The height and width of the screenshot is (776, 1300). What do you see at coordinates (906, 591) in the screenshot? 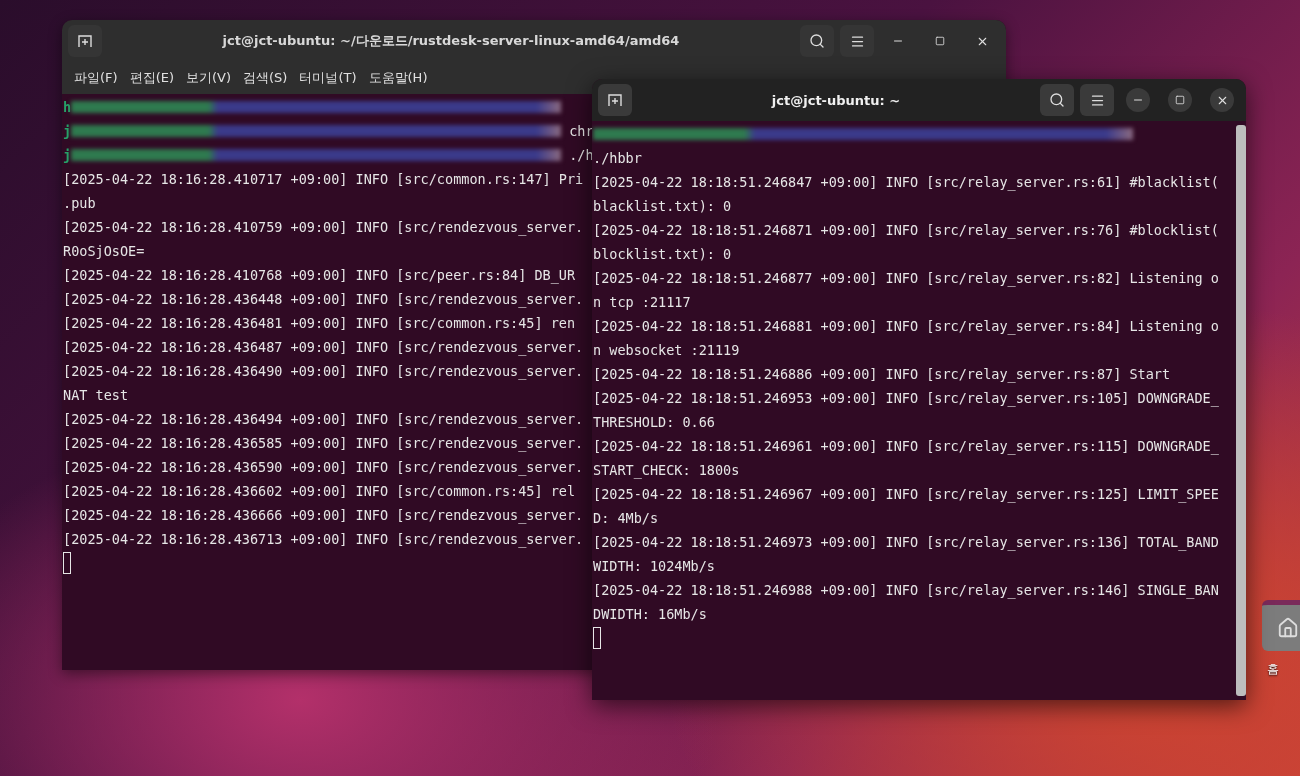
I see `terminal-line: [2025-04-22 18:18:51.246988 +09:00] INFO [src/relay_server.rs:146] SINGLE_BAN` at bounding box center [906, 591].